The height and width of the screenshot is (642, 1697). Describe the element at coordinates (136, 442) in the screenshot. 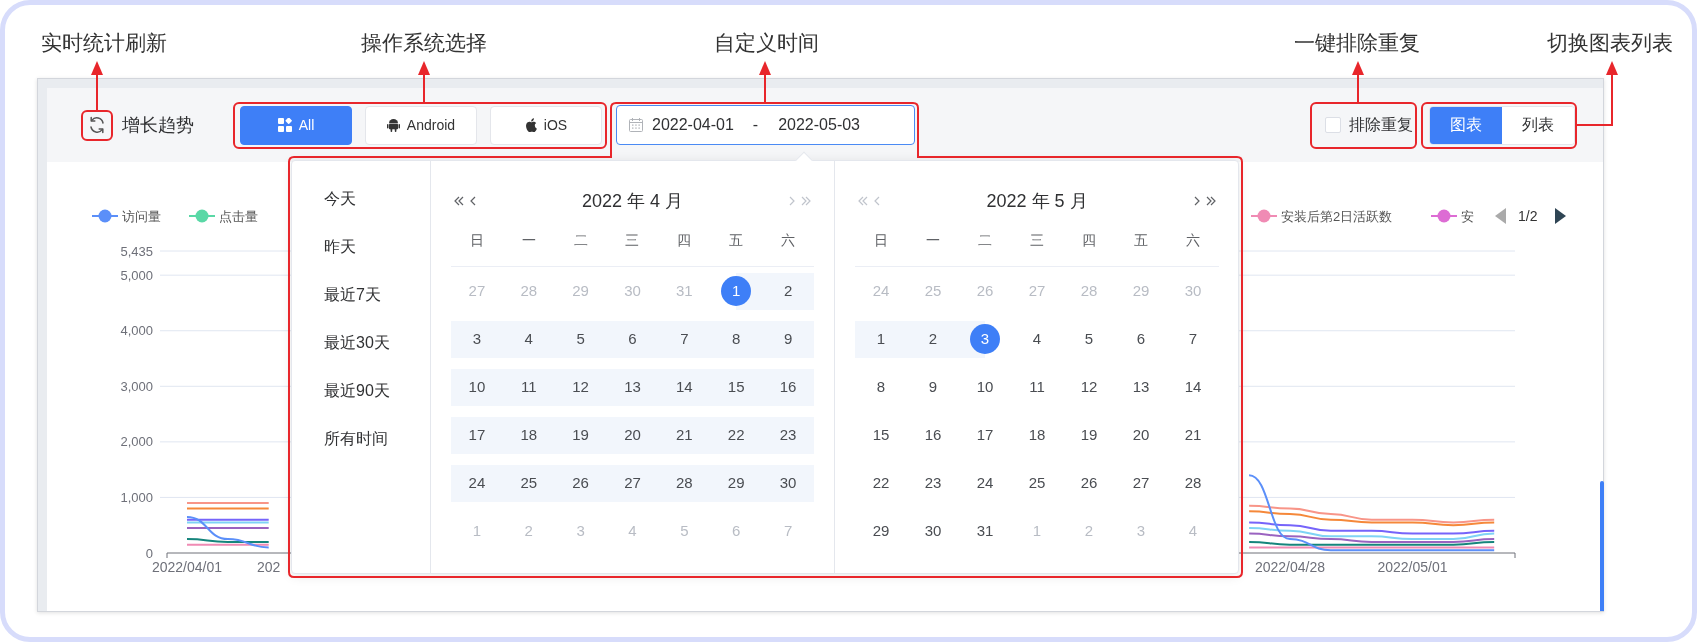

I see `y-axis-label: 2,000` at that location.